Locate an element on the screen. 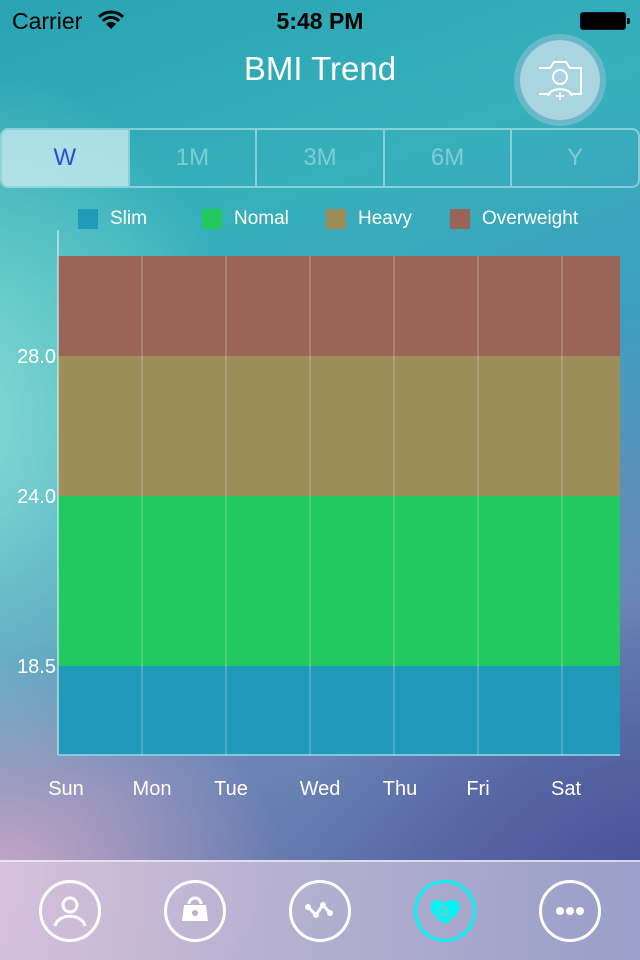 Image resolution: width=640 pixels, height=960 pixels. legend-label: Slim is located at coordinates (128, 218).